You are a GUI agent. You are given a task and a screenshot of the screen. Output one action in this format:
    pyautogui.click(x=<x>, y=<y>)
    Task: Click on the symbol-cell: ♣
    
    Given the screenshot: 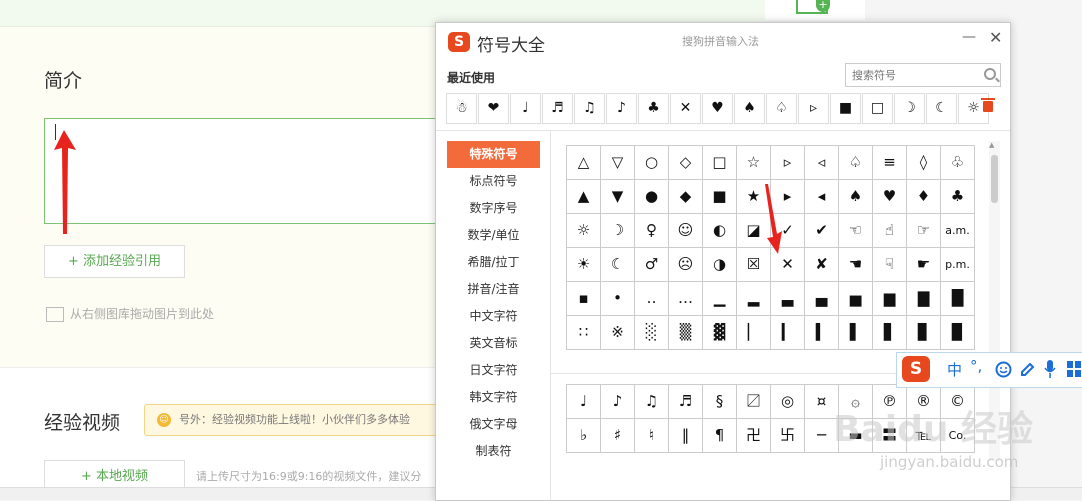 What is the action you would take?
    pyautogui.click(x=958, y=197)
    